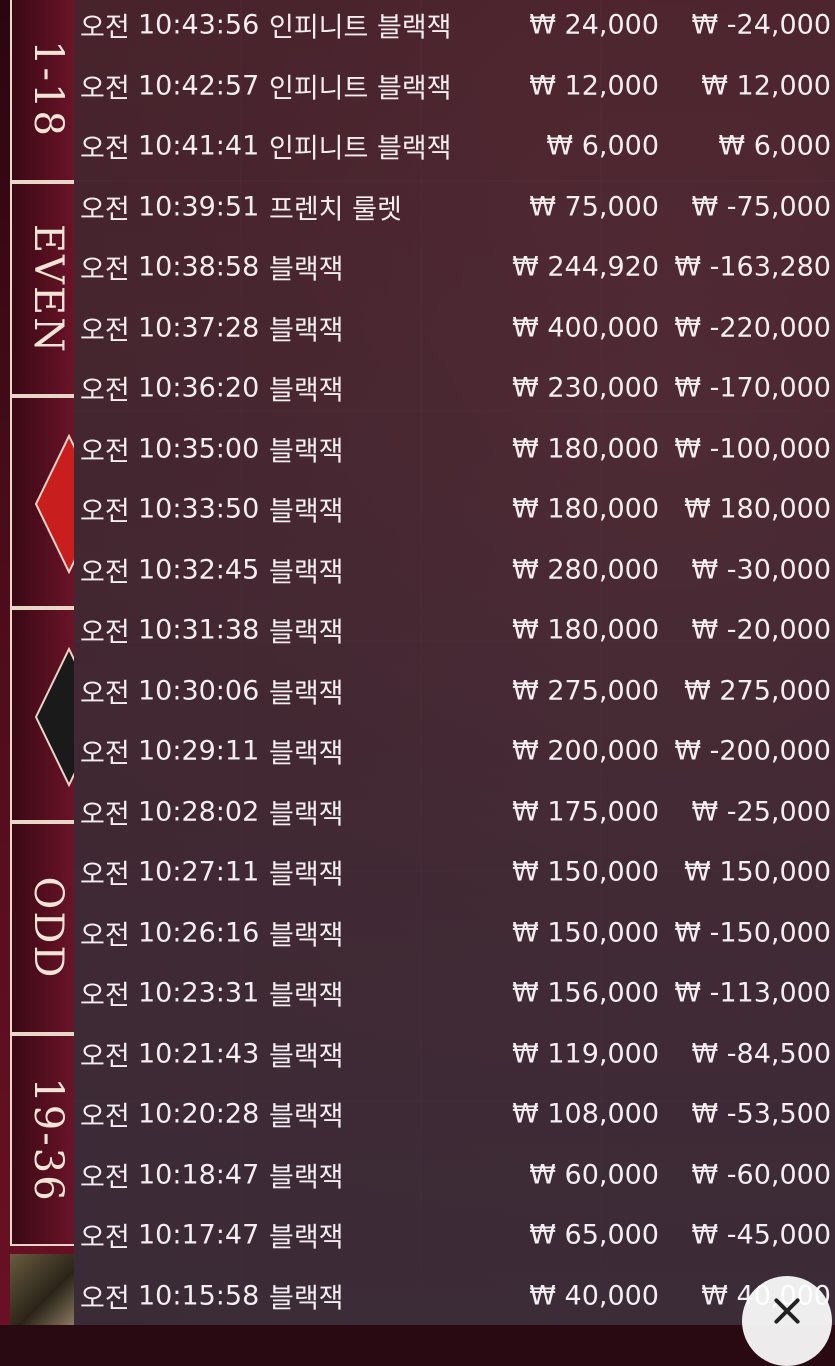 This screenshot has width=835, height=1366. Describe the element at coordinates (585, 993) in the screenshot. I see `history-bet-amount: ₩ 156,000` at that location.